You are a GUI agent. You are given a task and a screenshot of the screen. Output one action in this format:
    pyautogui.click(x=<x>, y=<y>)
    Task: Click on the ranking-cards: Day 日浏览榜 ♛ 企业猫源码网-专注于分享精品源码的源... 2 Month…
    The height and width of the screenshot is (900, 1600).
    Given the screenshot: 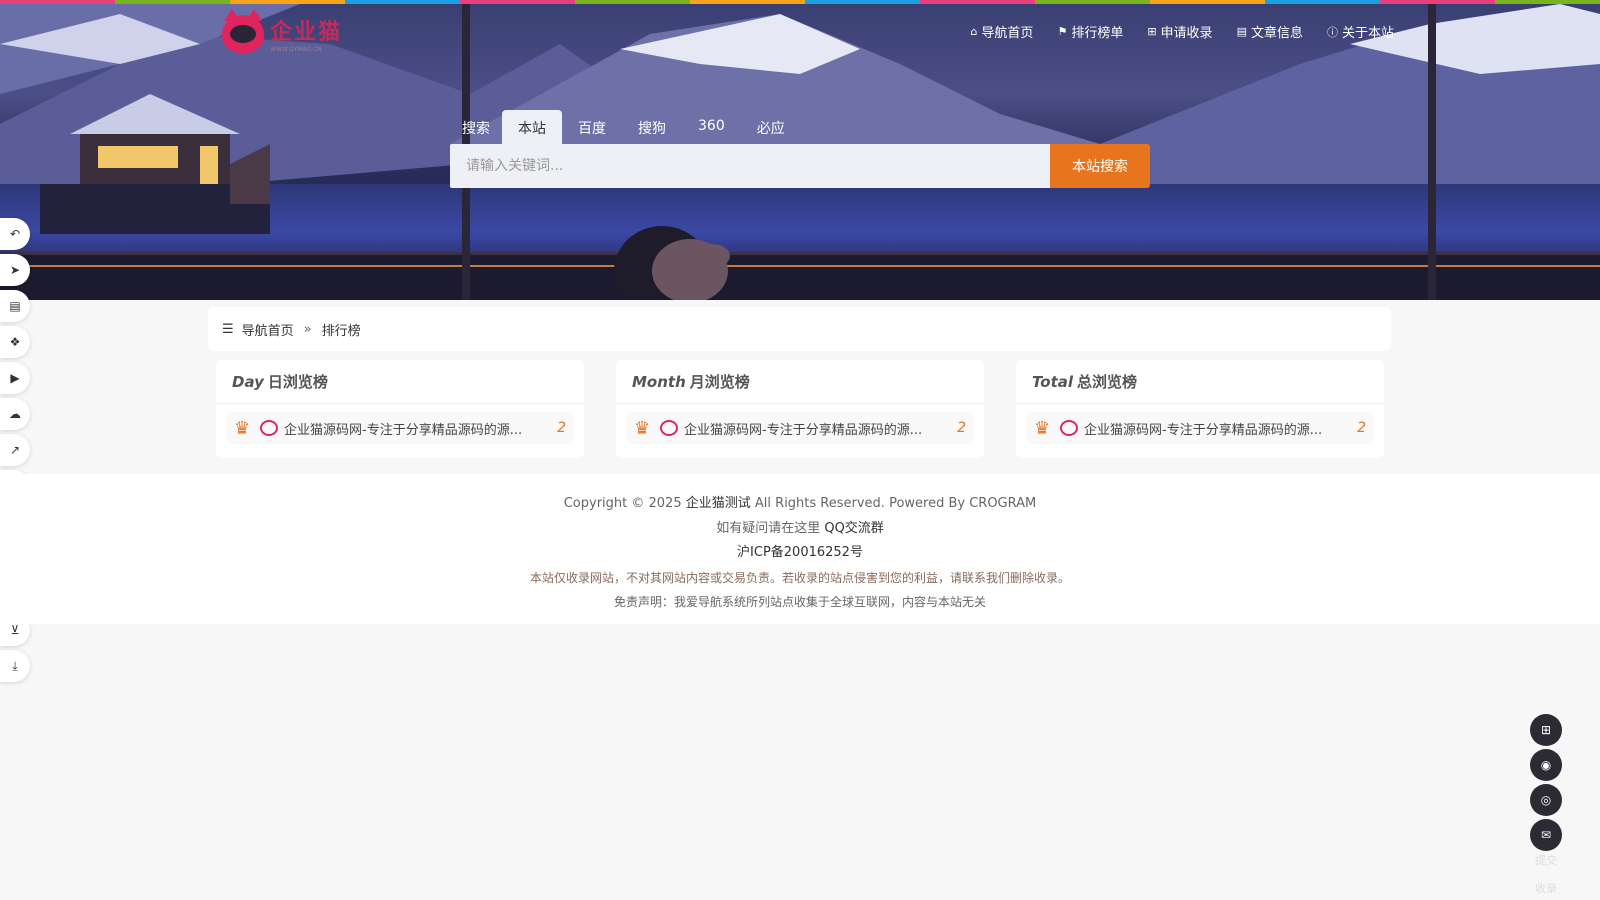 What is the action you would take?
    pyautogui.click(x=800, y=409)
    